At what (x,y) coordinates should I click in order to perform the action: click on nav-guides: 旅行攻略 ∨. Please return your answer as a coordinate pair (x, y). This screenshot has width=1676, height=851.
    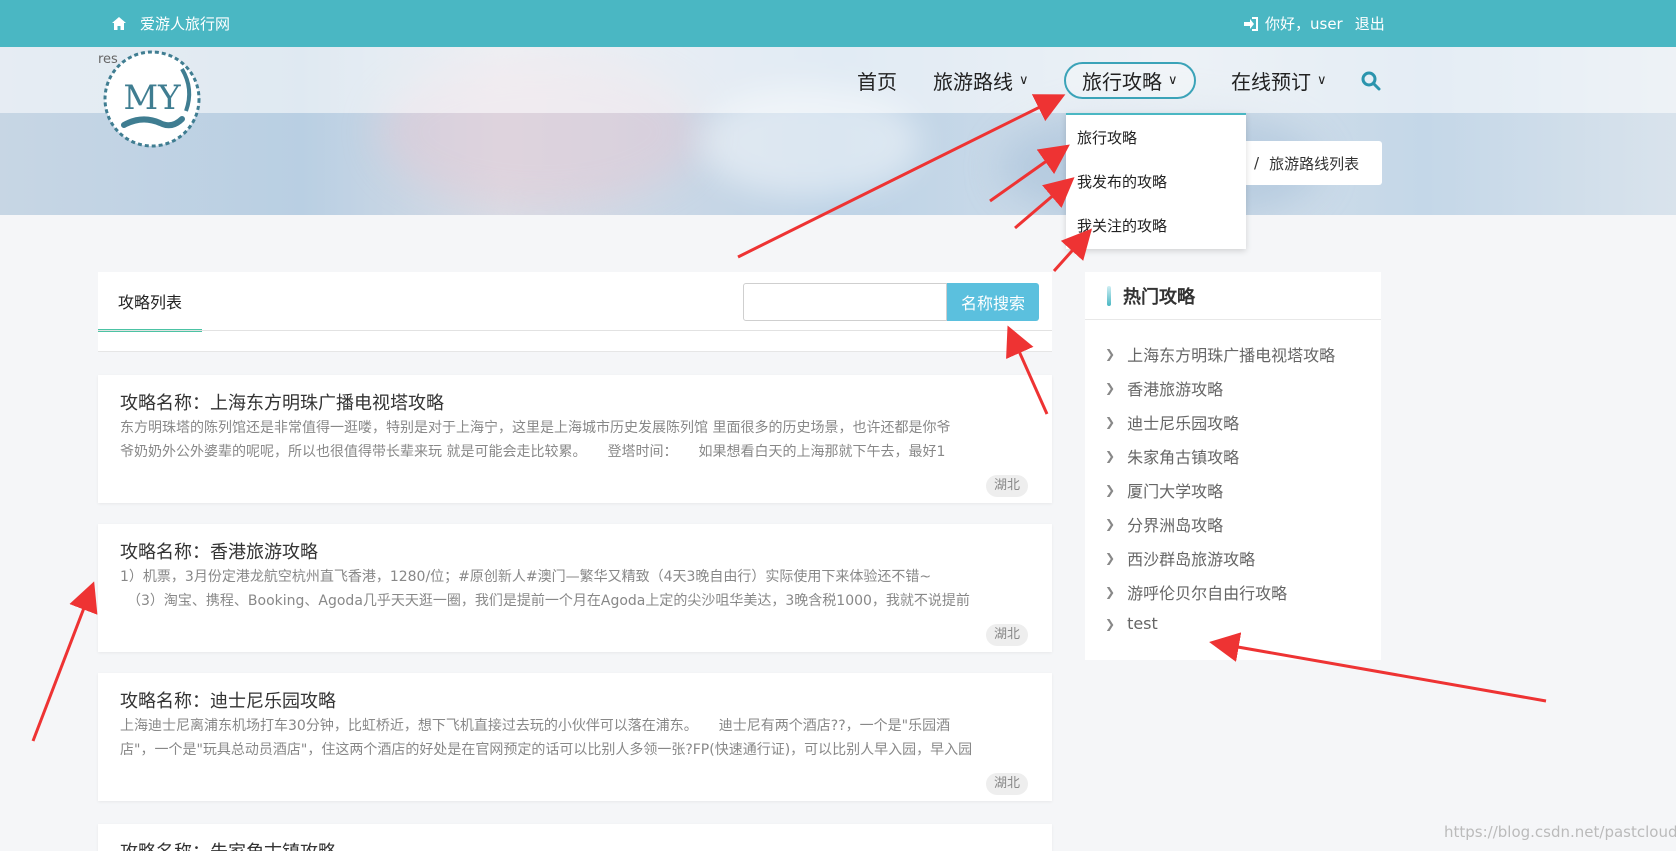
    Looking at the image, I should click on (1130, 80).